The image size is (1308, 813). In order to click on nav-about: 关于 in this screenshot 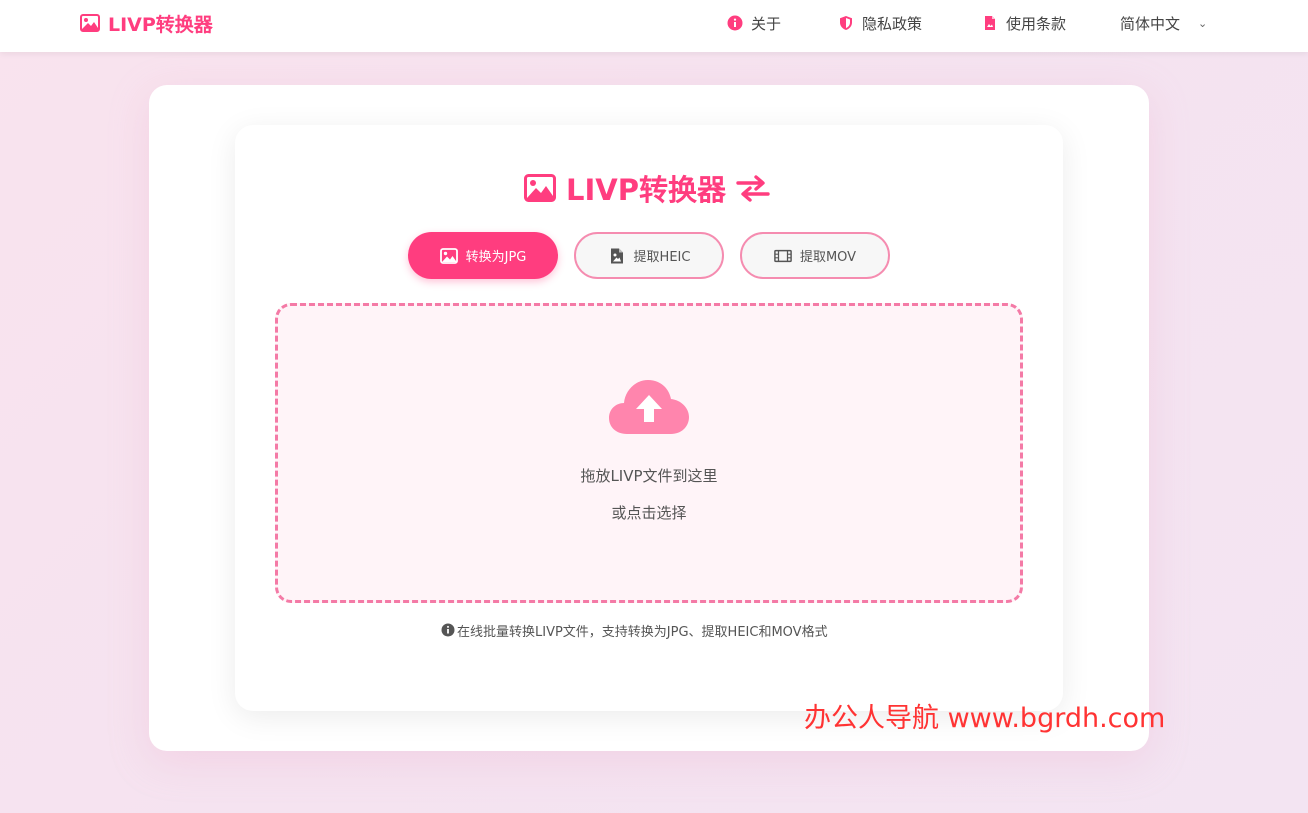, I will do `click(754, 23)`.